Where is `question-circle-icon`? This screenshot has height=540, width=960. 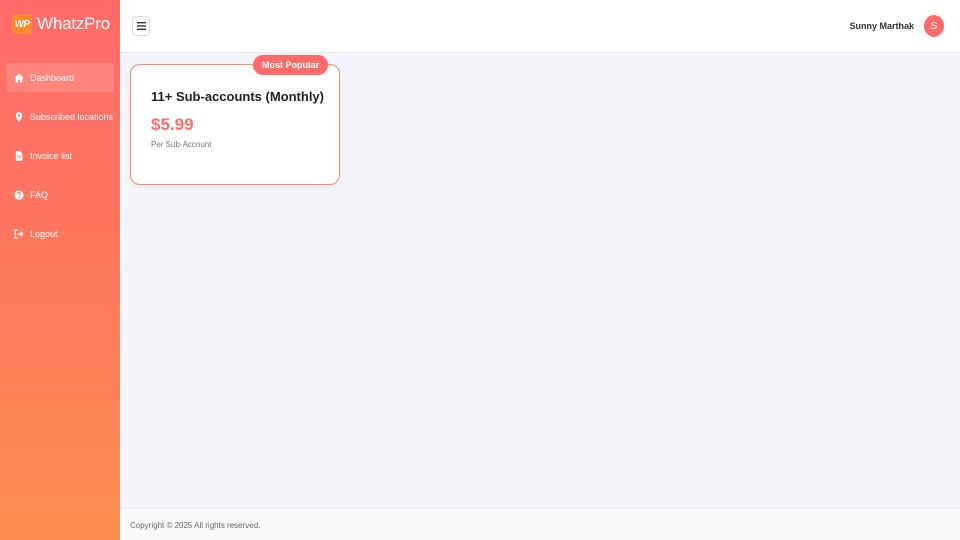
question-circle-icon is located at coordinates (19, 194).